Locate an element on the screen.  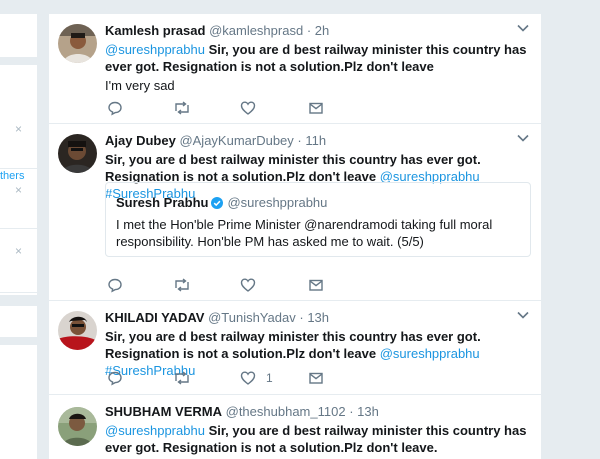
author-handle: @AjayKumarDubey is located at coordinates (236, 140).